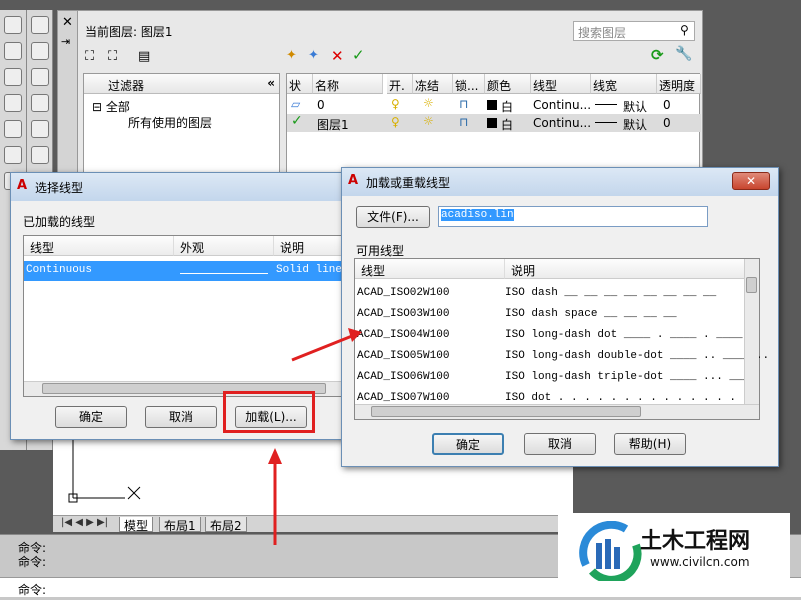  I want to click on watermark-logo: 土木工程网 www.civilcn.com, so click(674, 553).